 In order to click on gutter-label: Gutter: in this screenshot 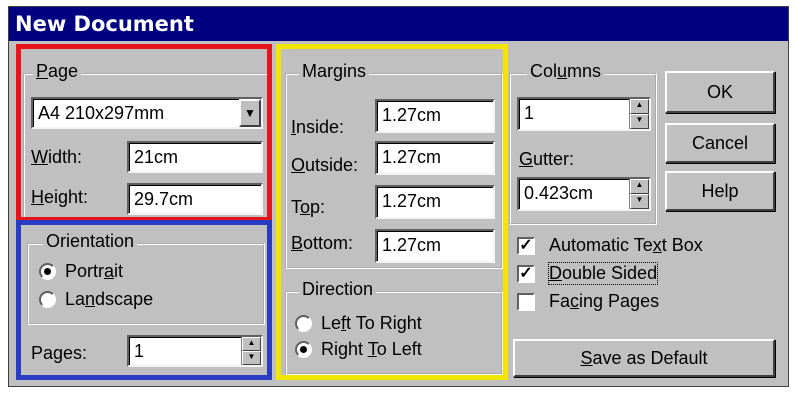, I will do `click(547, 159)`.